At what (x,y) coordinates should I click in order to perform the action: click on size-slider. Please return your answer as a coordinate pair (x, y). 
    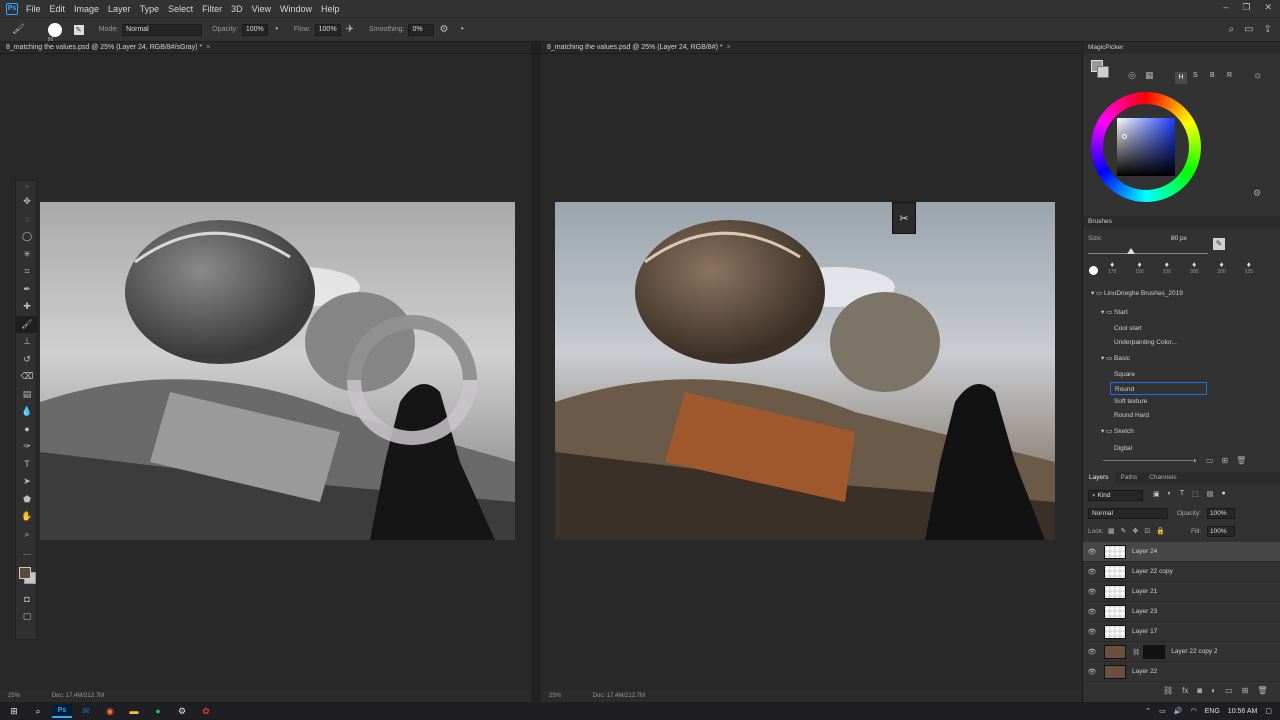
    Looking at the image, I should click on (1148, 253).